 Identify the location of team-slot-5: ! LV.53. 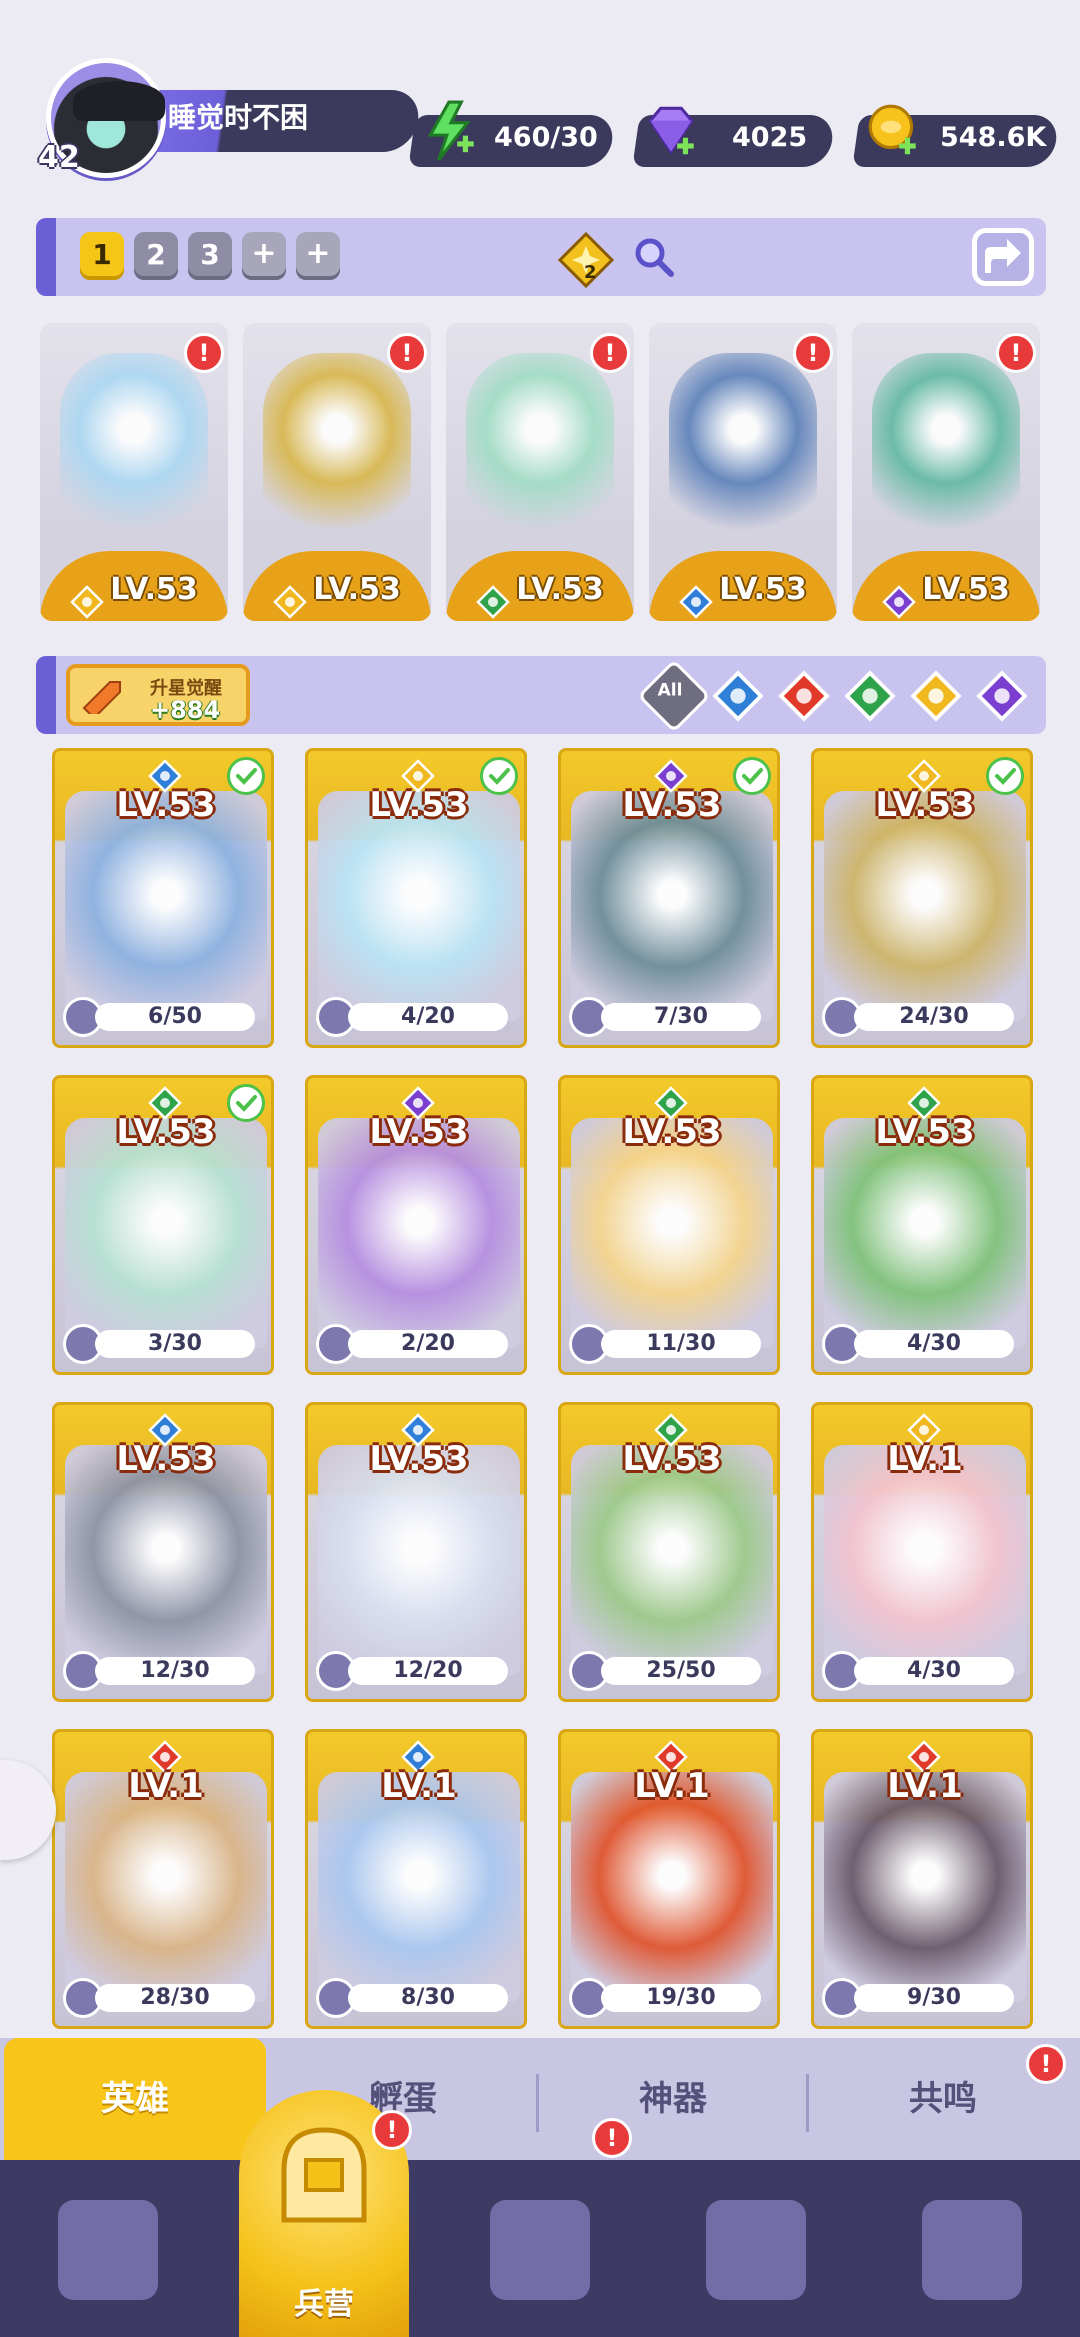
(946, 472).